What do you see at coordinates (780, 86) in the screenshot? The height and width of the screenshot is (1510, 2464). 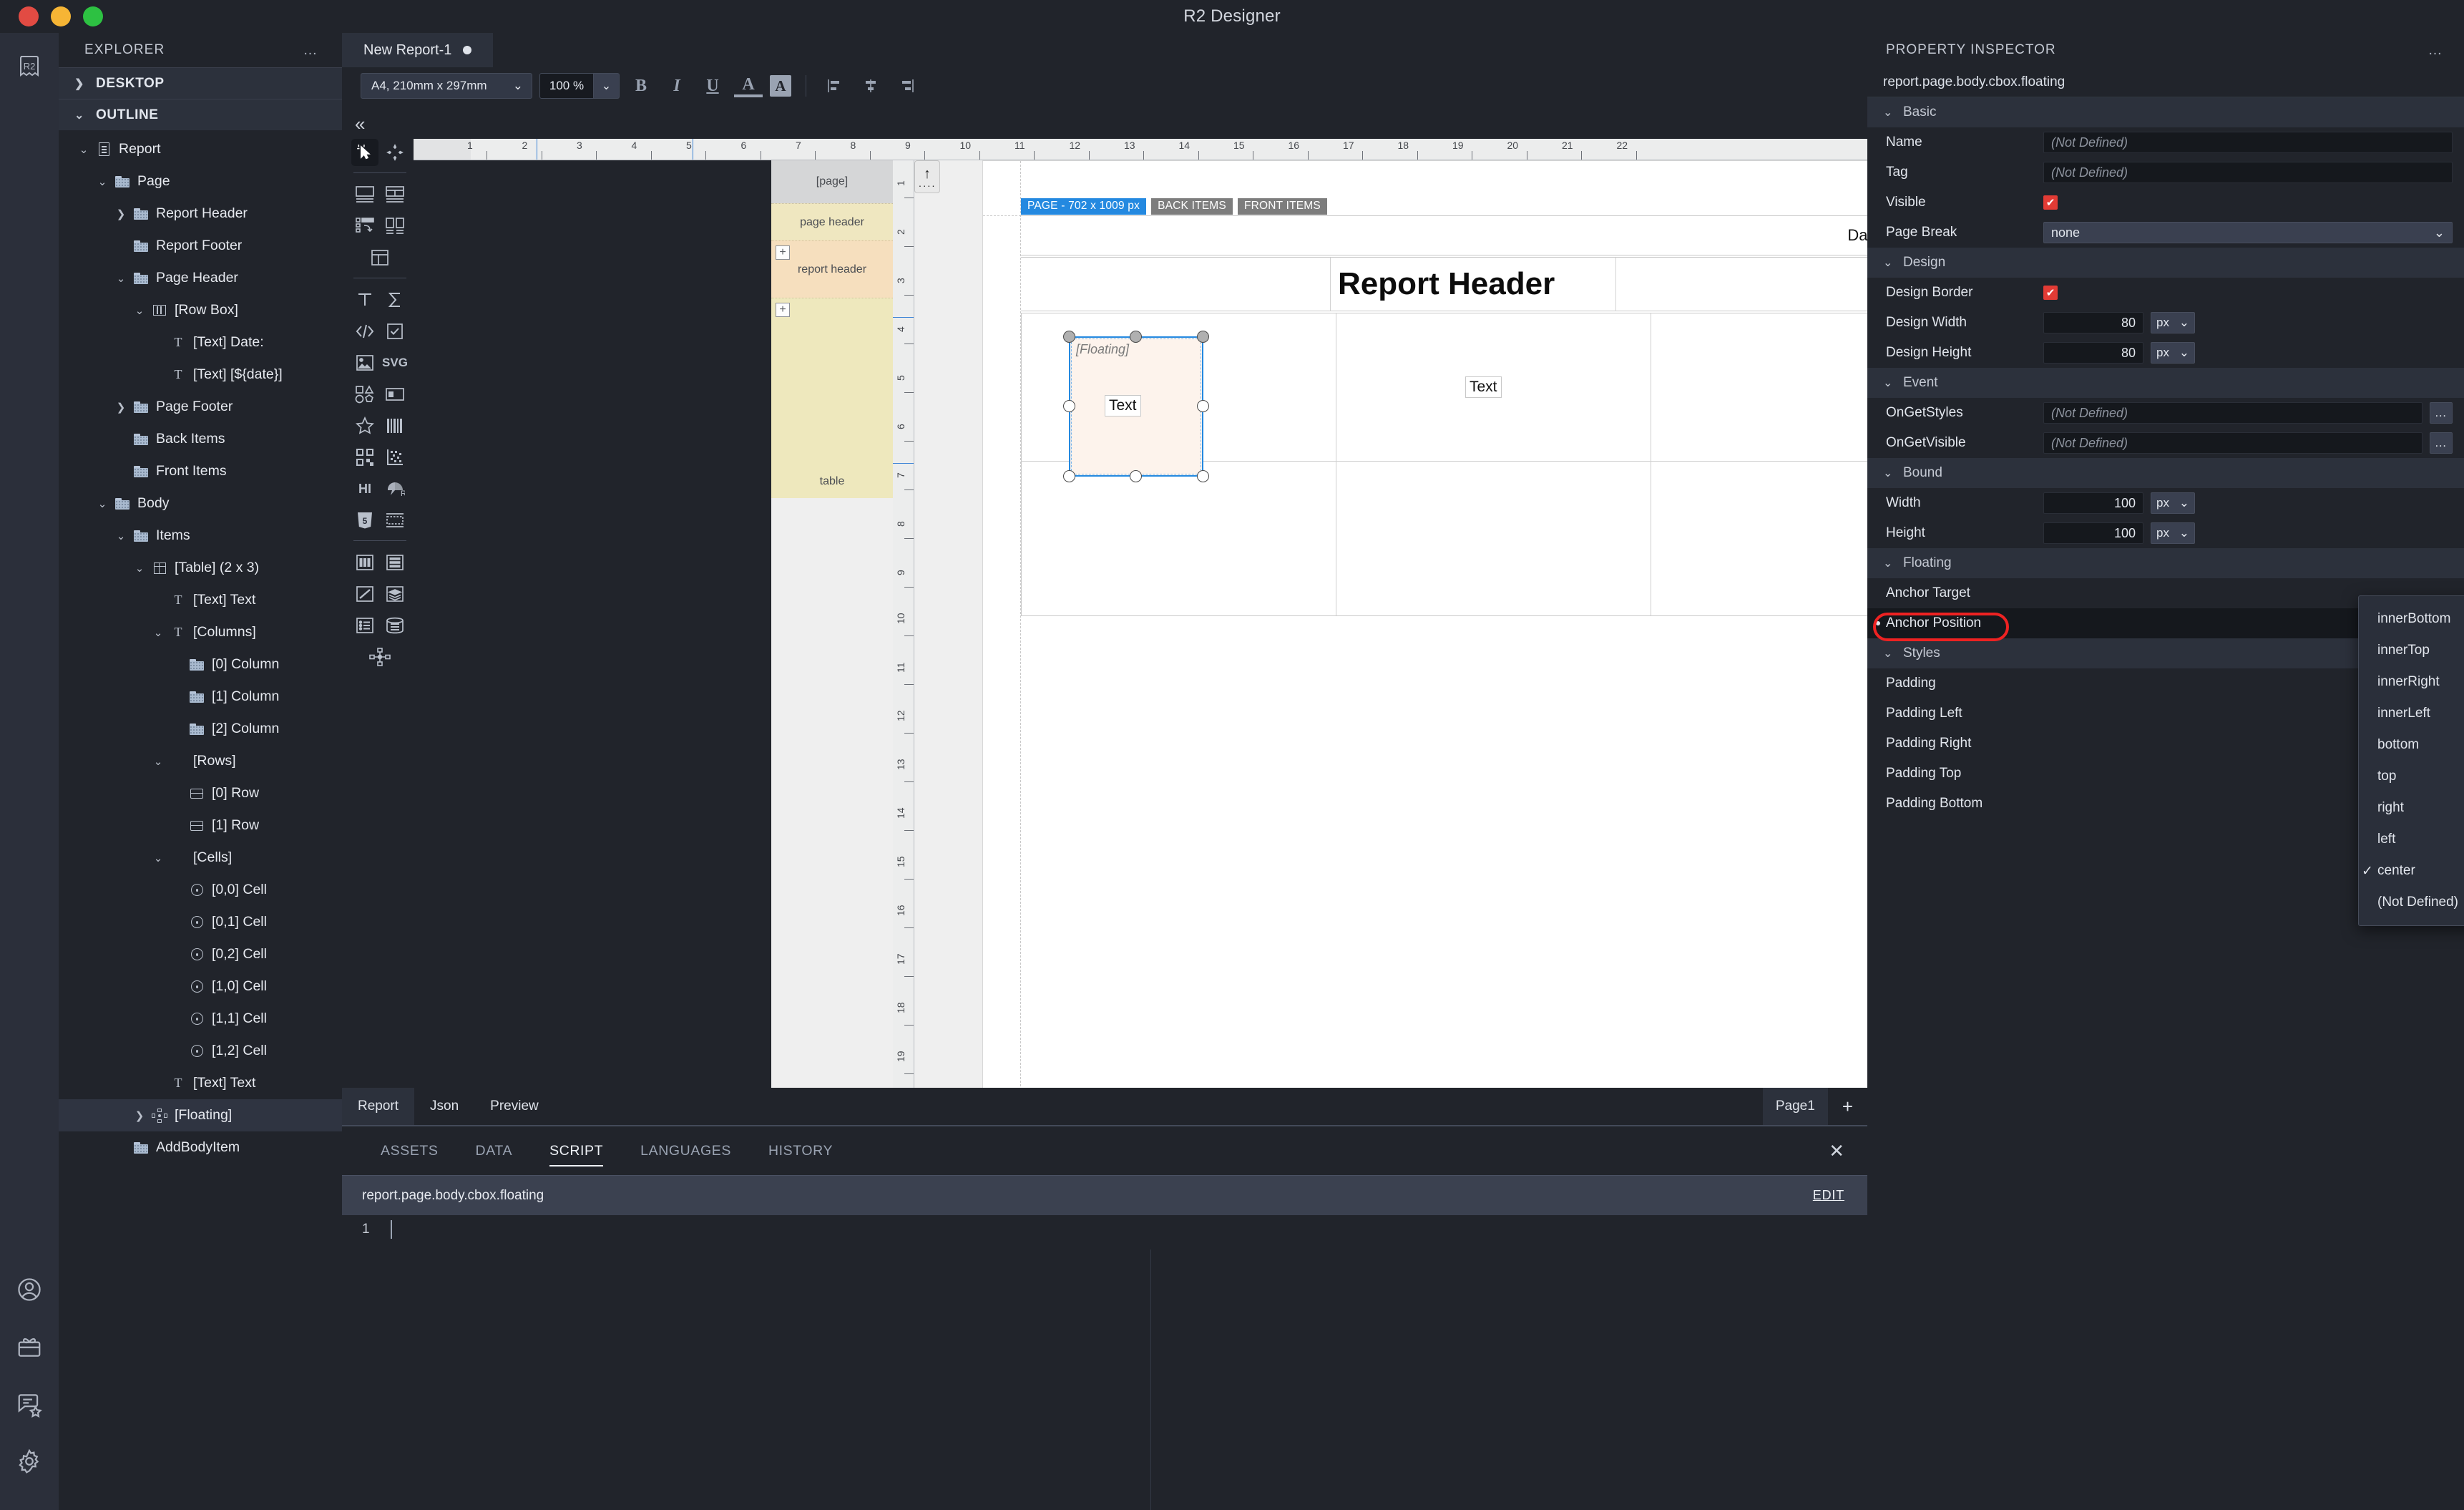 I see `highlight-color-button: A` at bounding box center [780, 86].